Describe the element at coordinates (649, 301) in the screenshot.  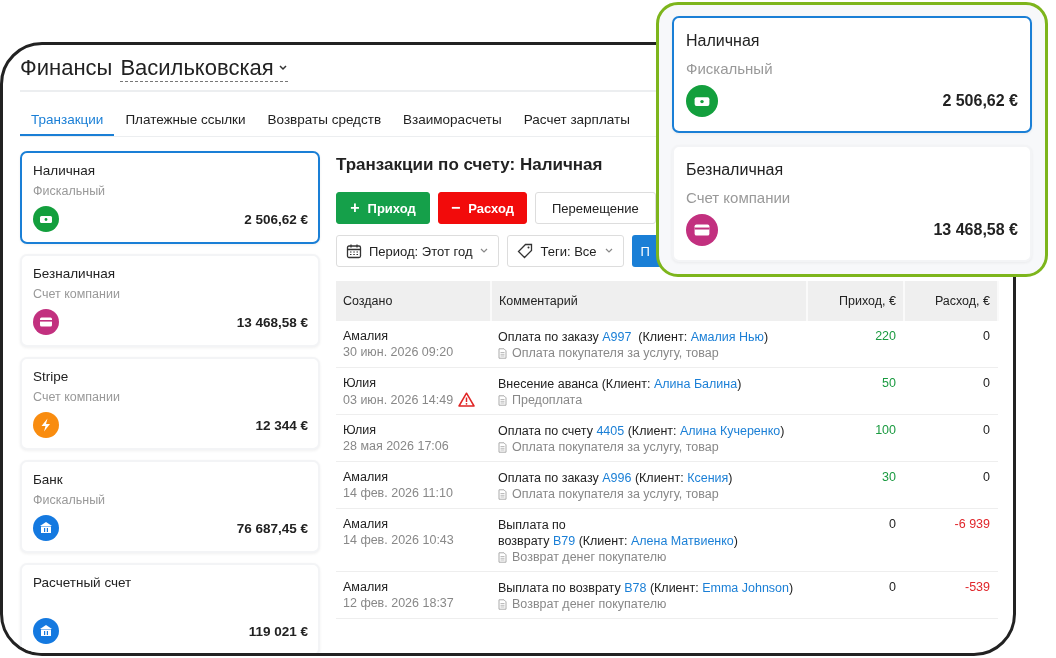
I see `column-header: Комментарий` at that location.